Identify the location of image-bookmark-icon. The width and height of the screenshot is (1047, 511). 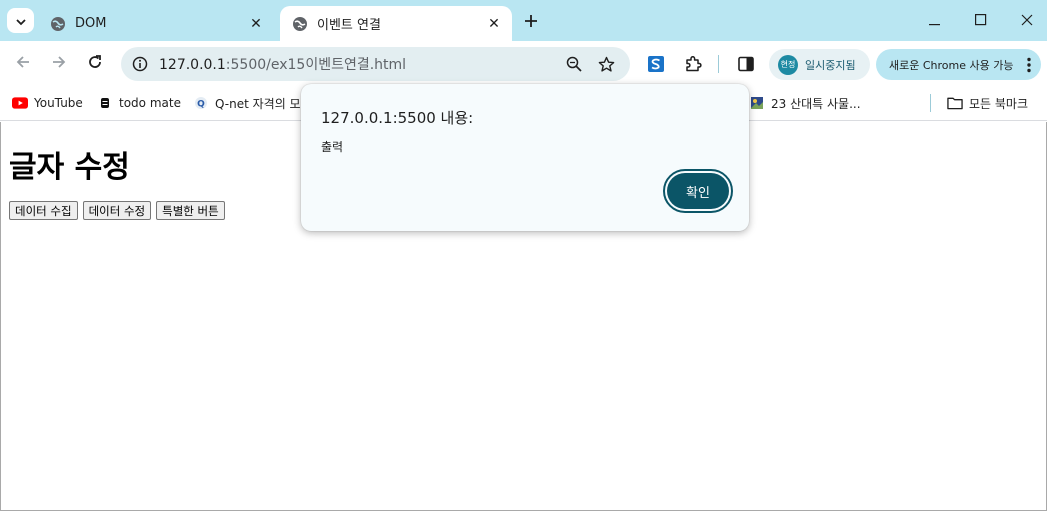
(757, 103).